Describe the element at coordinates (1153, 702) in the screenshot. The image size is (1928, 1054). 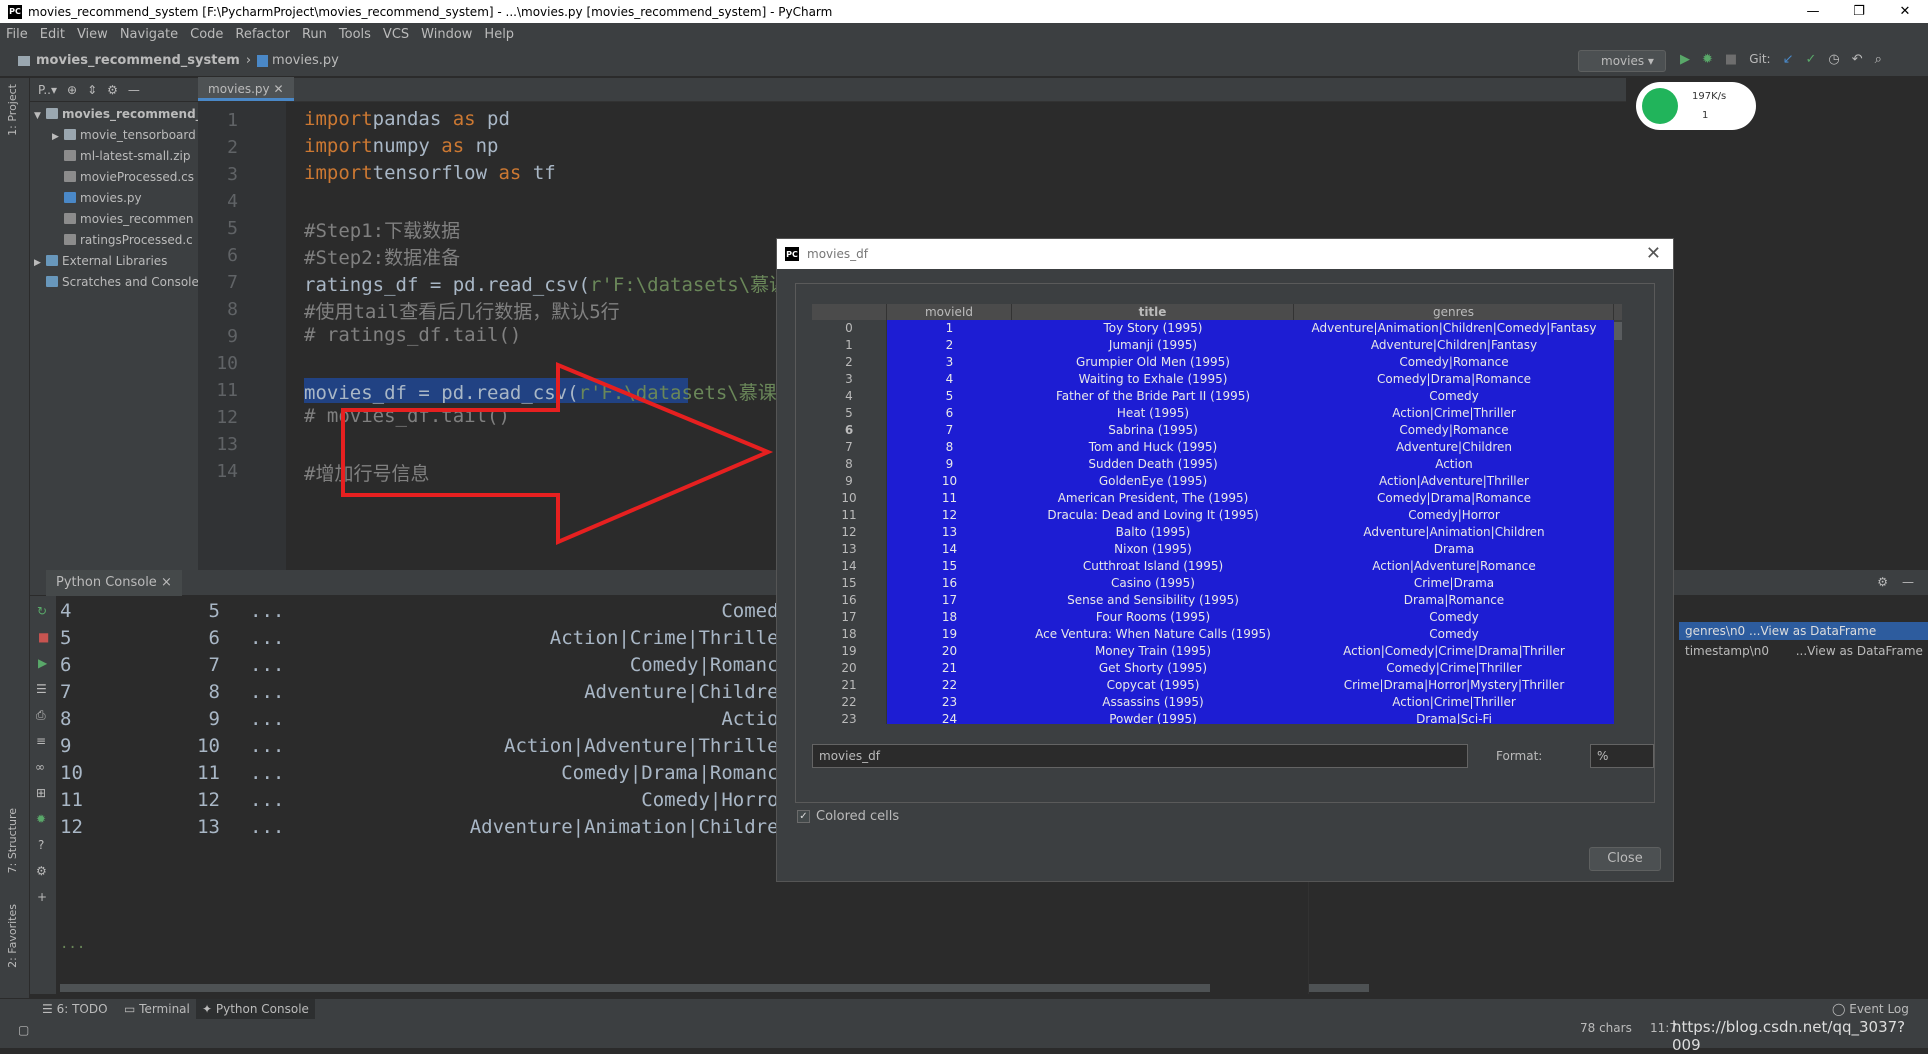
I see `cell-title: Assassins (1995)` at that location.